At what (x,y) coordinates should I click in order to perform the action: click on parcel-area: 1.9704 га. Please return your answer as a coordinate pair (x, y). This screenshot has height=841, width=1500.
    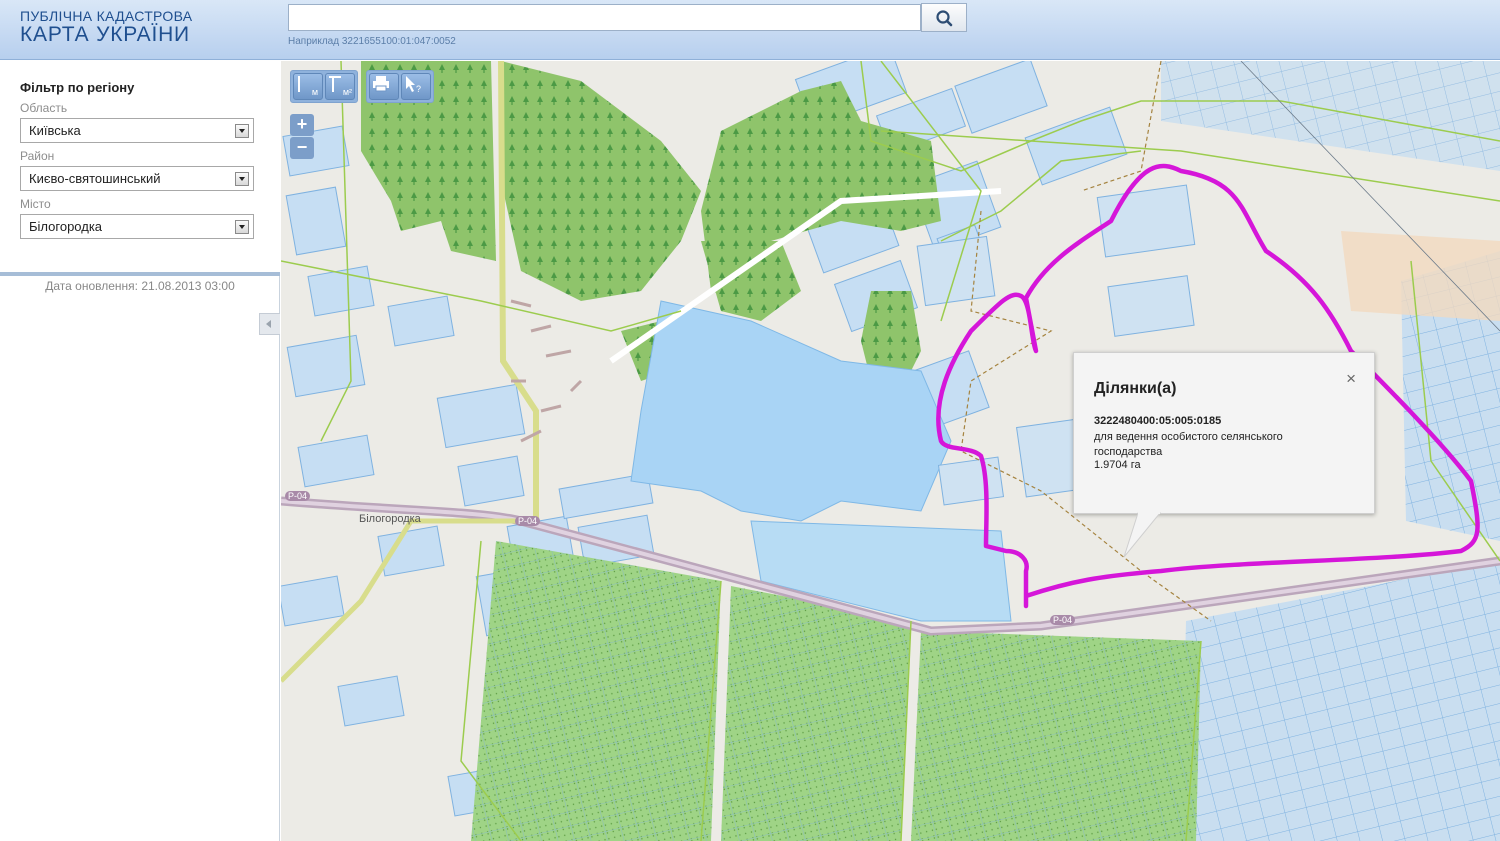
    Looking at the image, I should click on (1117, 465).